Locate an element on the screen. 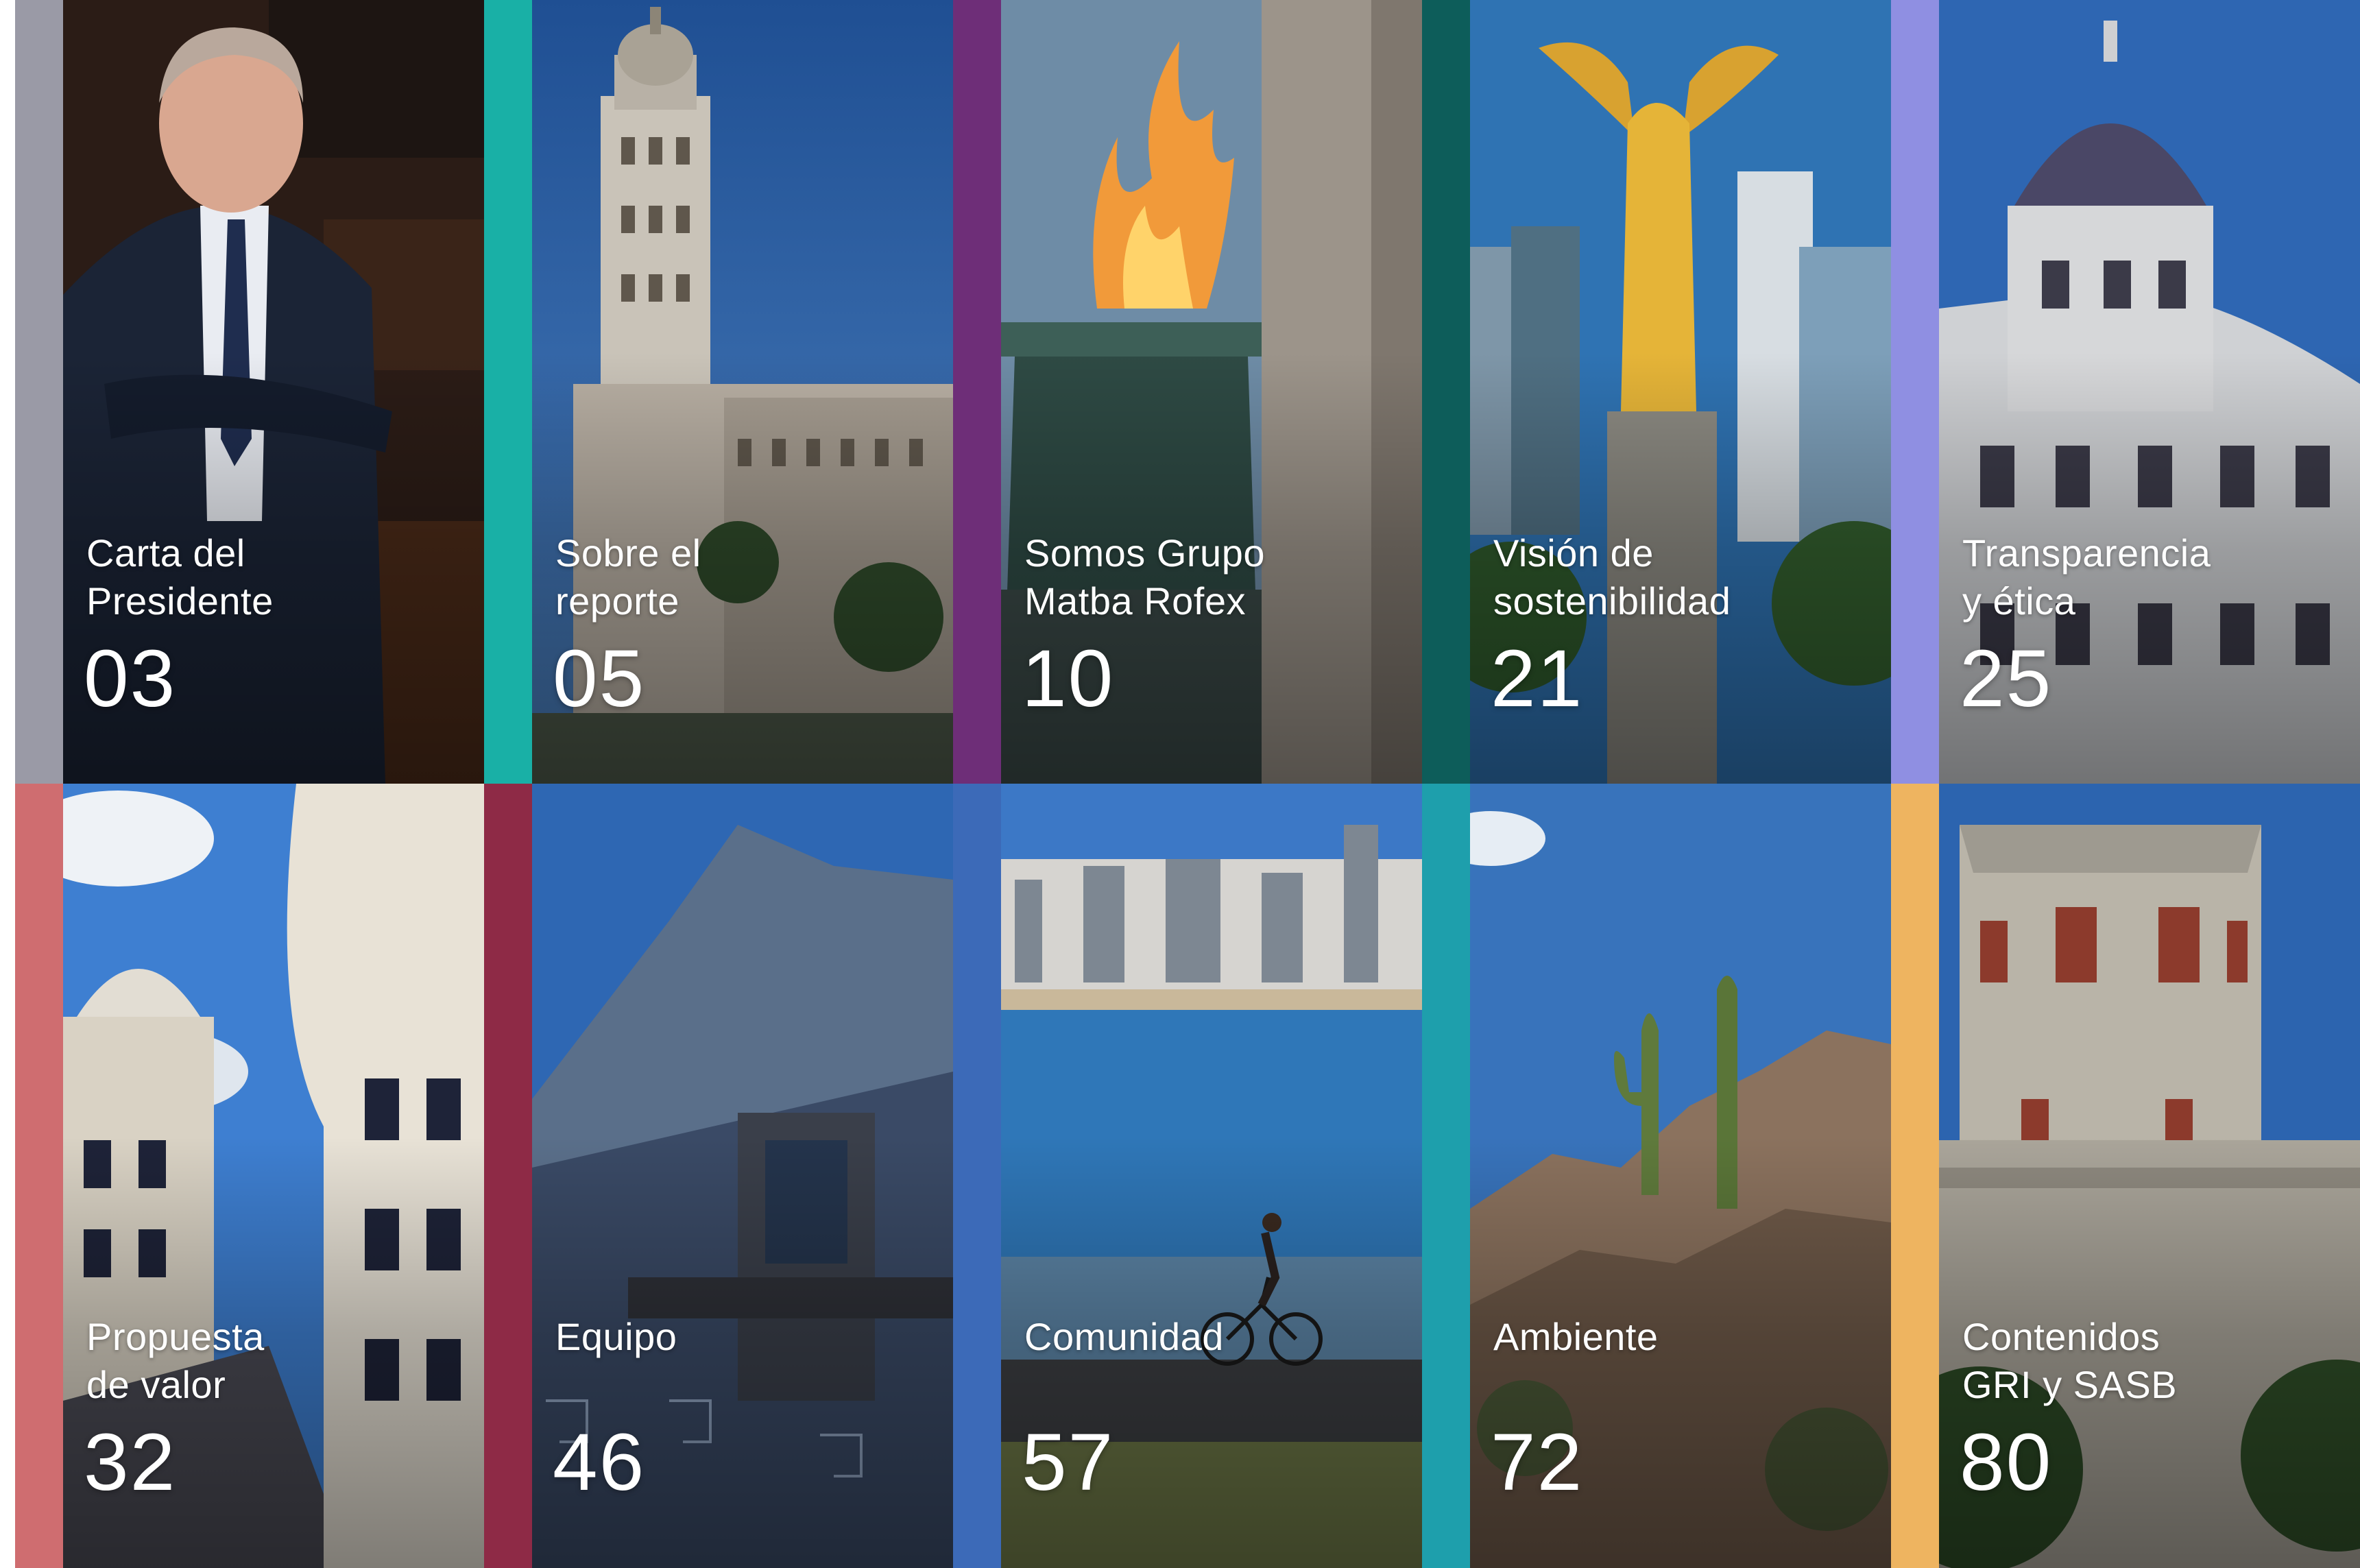 This screenshot has height=1568, width=2360. section-page-number: 32 is located at coordinates (130, 1462).